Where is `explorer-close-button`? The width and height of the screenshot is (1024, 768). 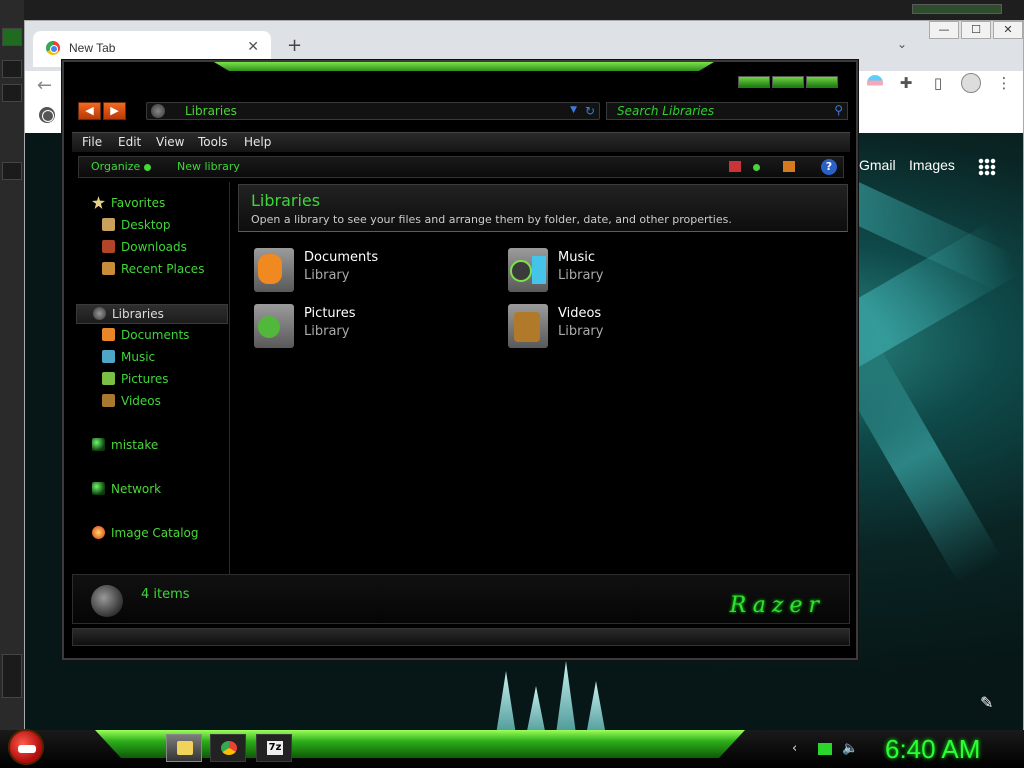
explorer-close-button is located at coordinates (822, 82).